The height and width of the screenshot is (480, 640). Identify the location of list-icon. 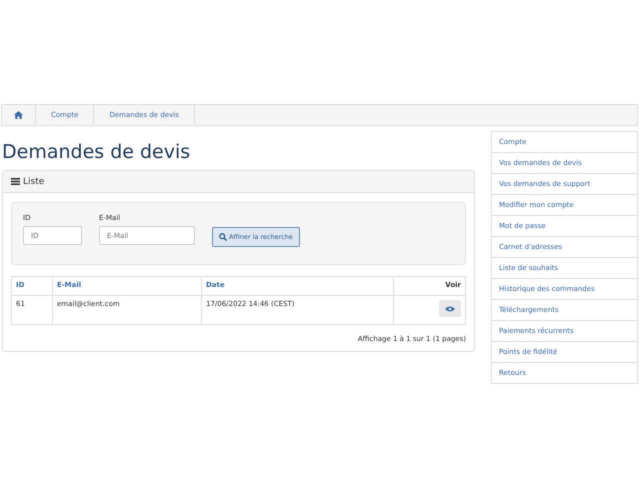
(15, 181).